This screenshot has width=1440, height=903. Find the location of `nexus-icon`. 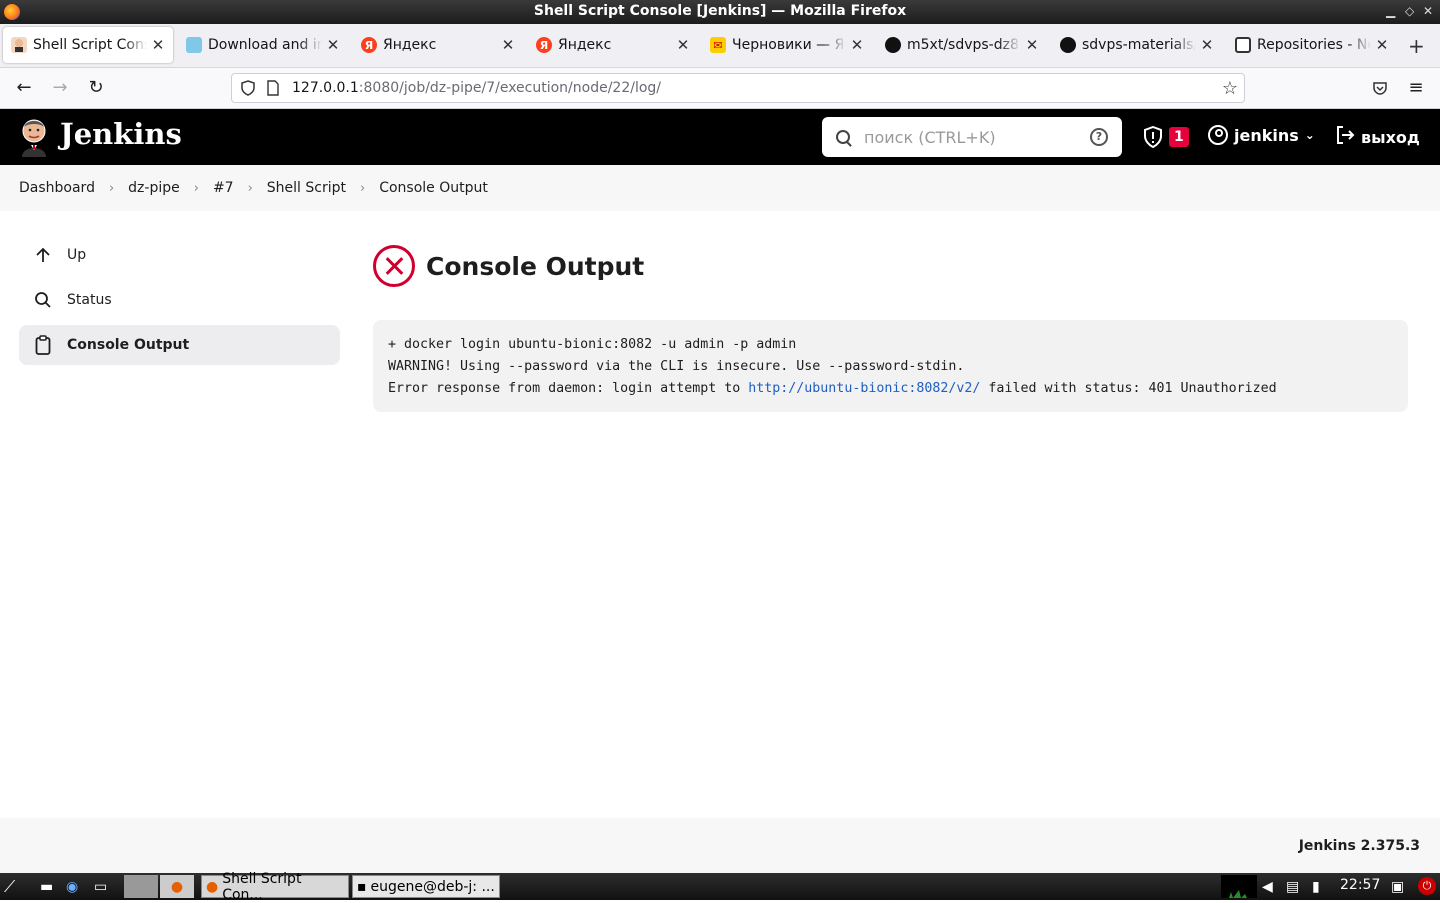

nexus-icon is located at coordinates (1243, 45).